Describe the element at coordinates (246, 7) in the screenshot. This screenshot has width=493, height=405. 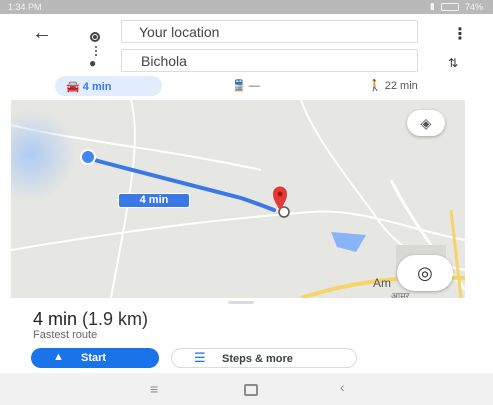
I see `status-bar: 1:34 PM ▮ 74%` at that location.